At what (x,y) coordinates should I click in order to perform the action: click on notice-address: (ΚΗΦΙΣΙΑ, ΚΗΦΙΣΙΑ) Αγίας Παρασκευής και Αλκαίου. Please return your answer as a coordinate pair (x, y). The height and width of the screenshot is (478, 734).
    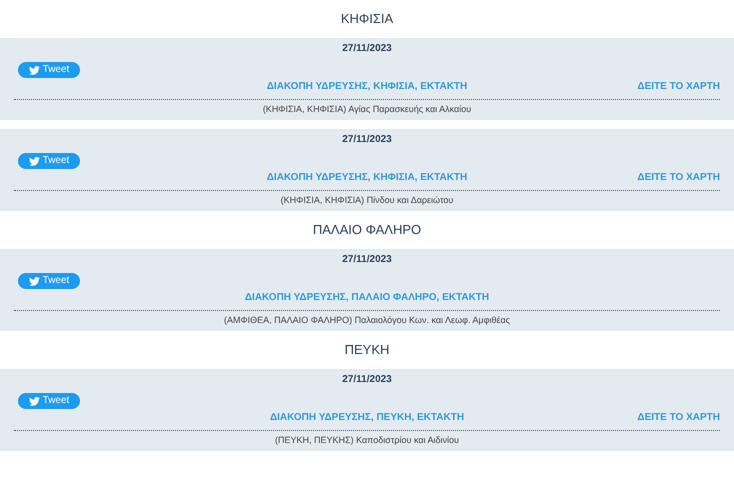
    Looking at the image, I should click on (367, 109).